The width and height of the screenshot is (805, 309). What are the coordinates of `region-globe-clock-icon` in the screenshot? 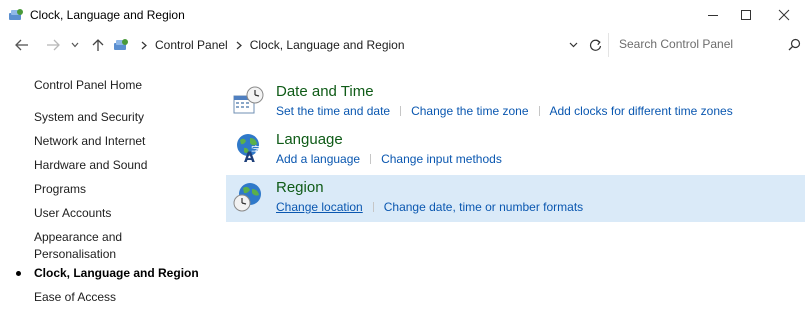 It's located at (247, 197).